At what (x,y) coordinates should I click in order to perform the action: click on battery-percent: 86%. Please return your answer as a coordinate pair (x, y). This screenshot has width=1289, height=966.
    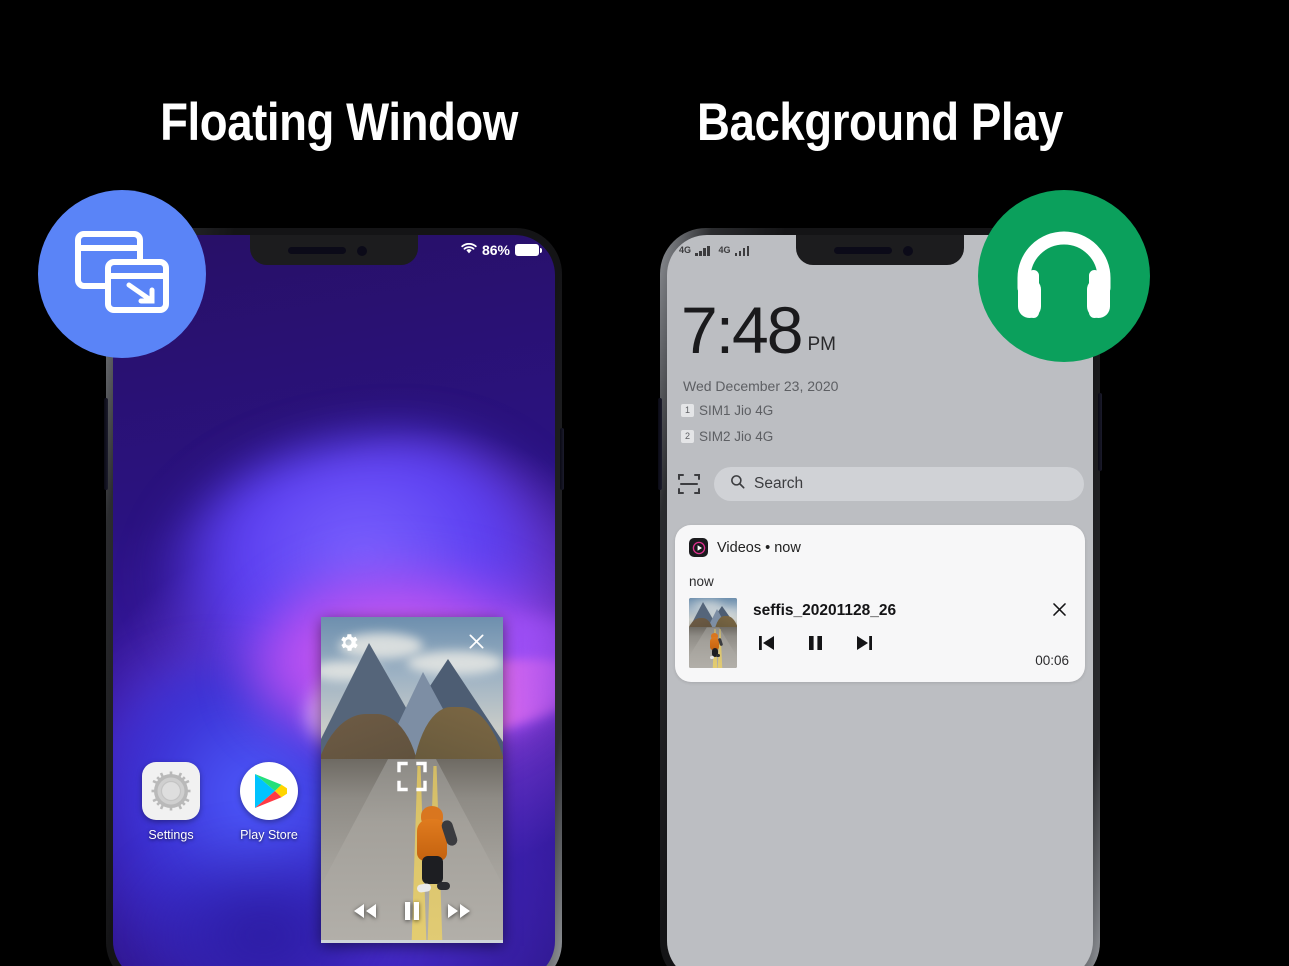
    Looking at the image, I should click on (495, 250).